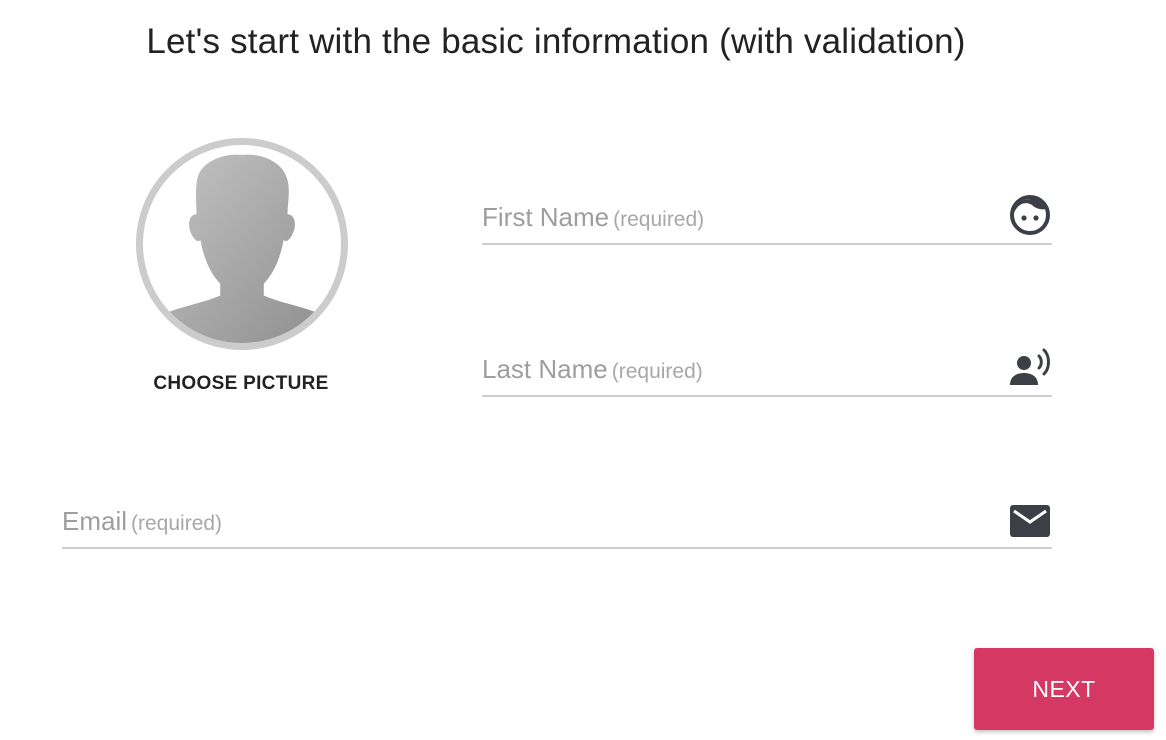 The height and width of the screenshot is (740, 1166). Describe the element at coordinates (742, 372) in the screenshot. I see `last-name-input` at that location.